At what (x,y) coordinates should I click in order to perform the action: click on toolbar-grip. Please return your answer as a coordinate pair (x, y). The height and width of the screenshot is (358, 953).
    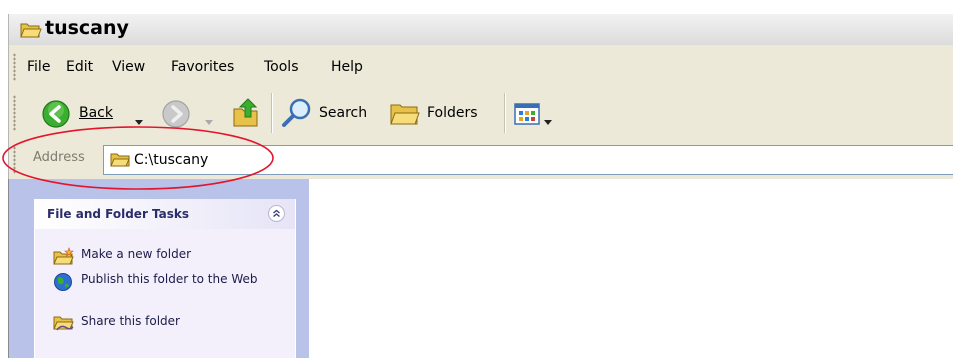
    Looking at the image, I should click on (14, 113).